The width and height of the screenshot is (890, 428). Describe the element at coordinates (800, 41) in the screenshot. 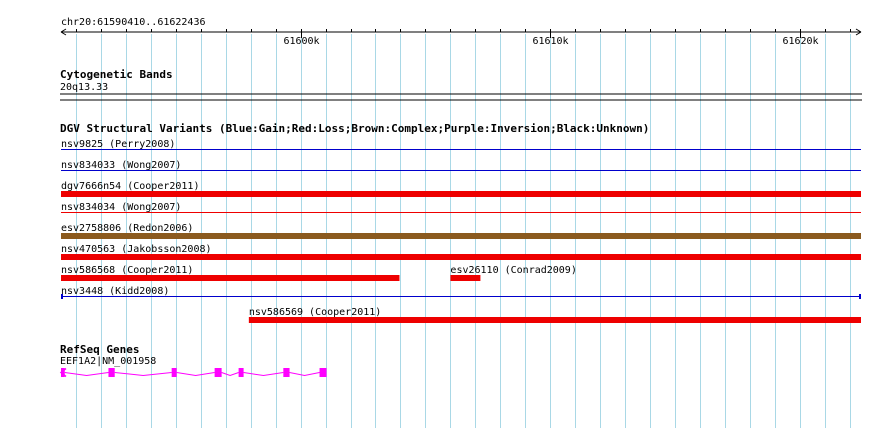

I see `ruler-tick-label: 61620k` at that location.